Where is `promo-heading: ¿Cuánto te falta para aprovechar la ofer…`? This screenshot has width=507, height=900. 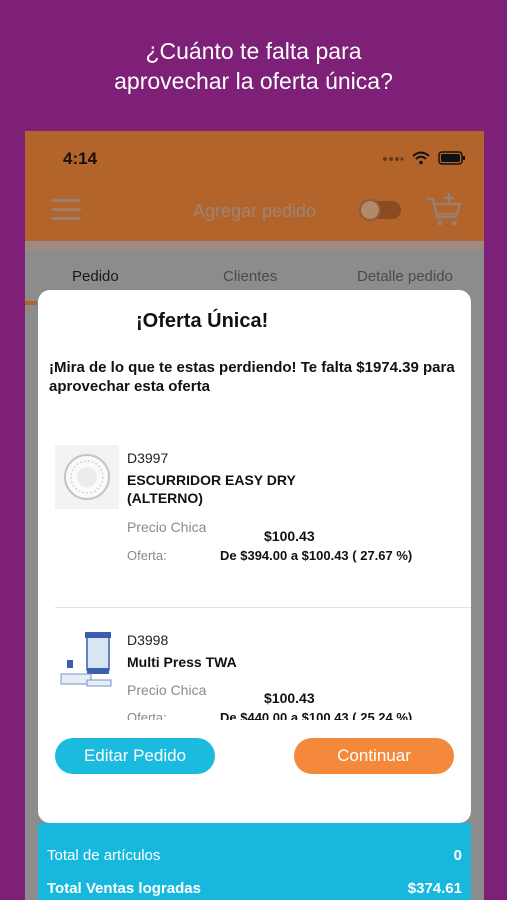
promo-heading: ¿Cuánto te falta para aprovechar la ofer… is located at coordinates (253, 66).